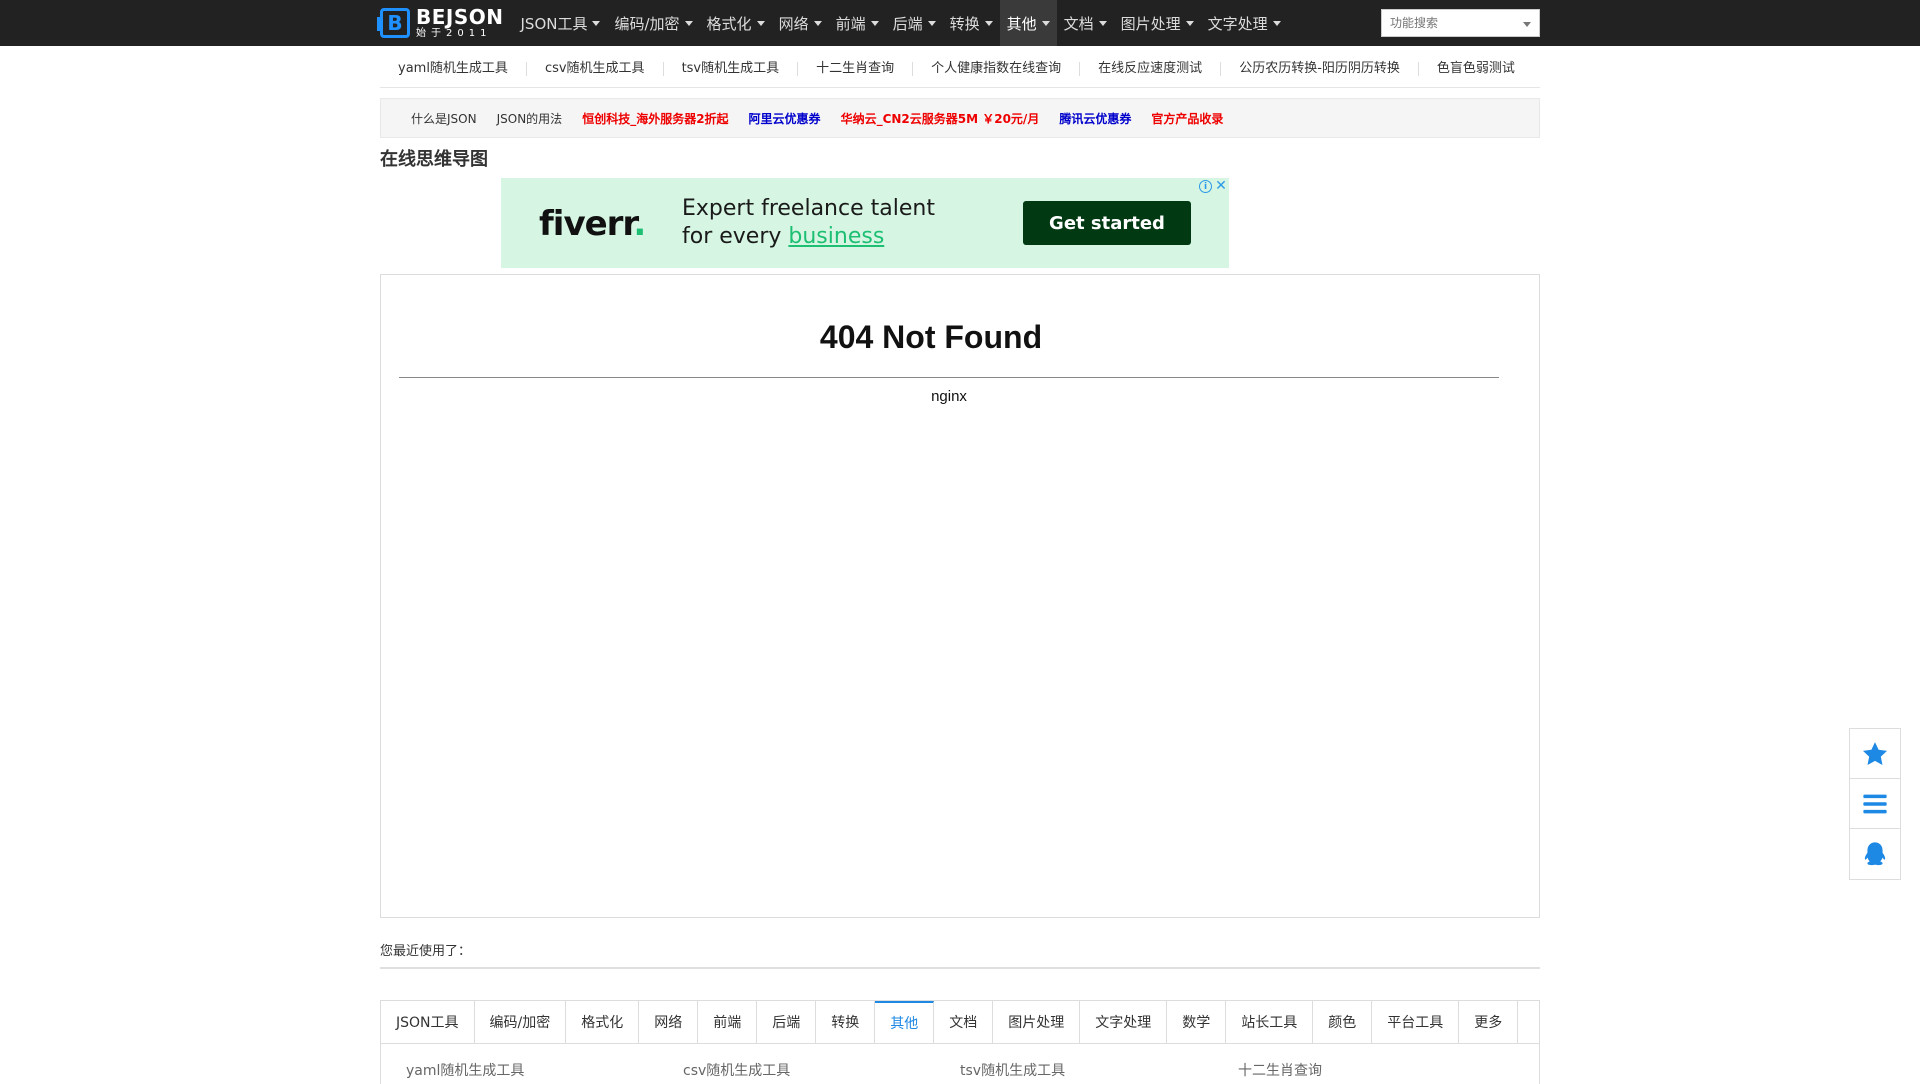 The width and height of the screenshot is (1920, 1084). What do you see at coordinates (1343, 1022) in the screenshot?
I see `category-tab: 颜色` at bounding box center [1343, 1022].